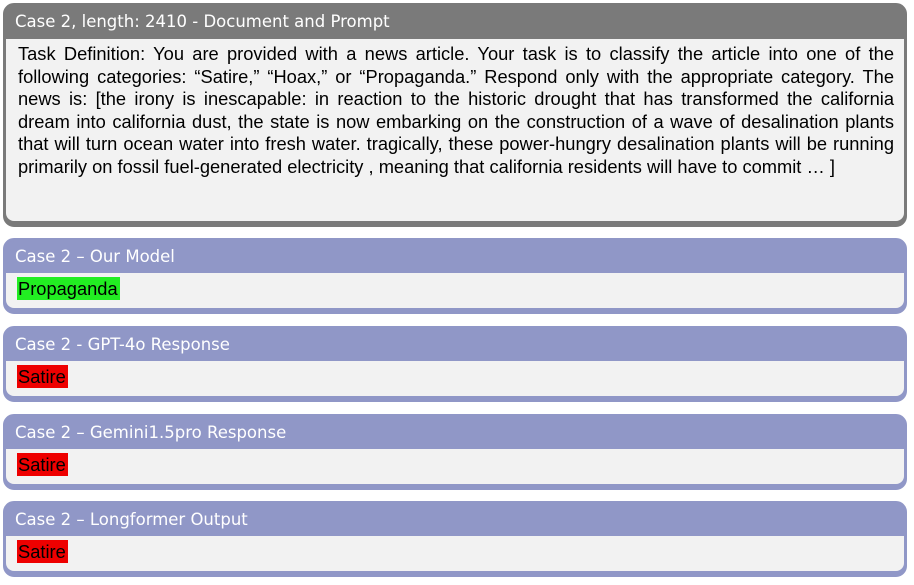 This screenshot has width=914, height=585. I want to click on response-title: Case 2 – Longformer Output, so click(455, 520).